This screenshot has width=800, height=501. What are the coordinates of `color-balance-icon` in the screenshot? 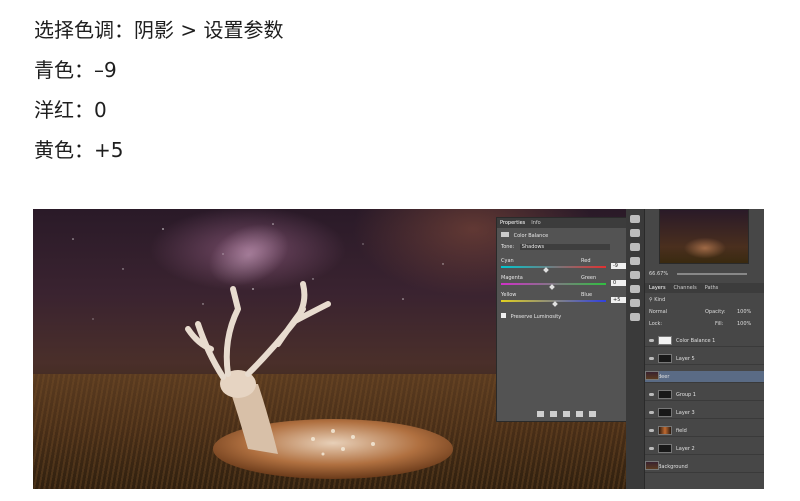 It's located at (505, 234).